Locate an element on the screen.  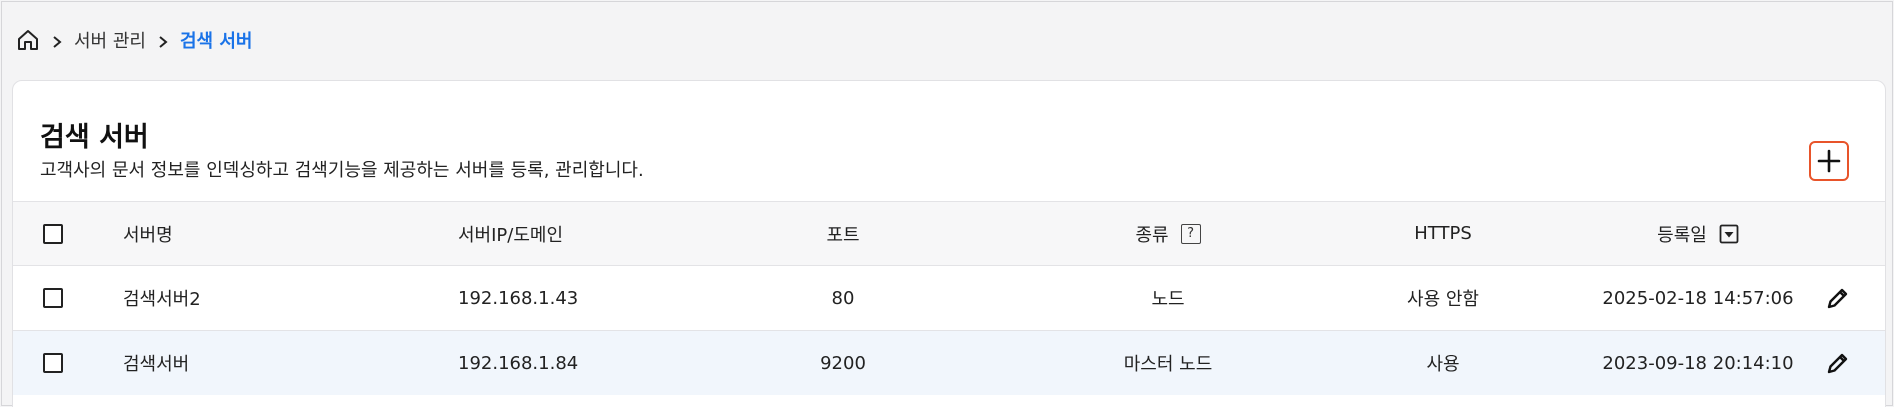
add-server-button is located at coordinates (1829, 161).